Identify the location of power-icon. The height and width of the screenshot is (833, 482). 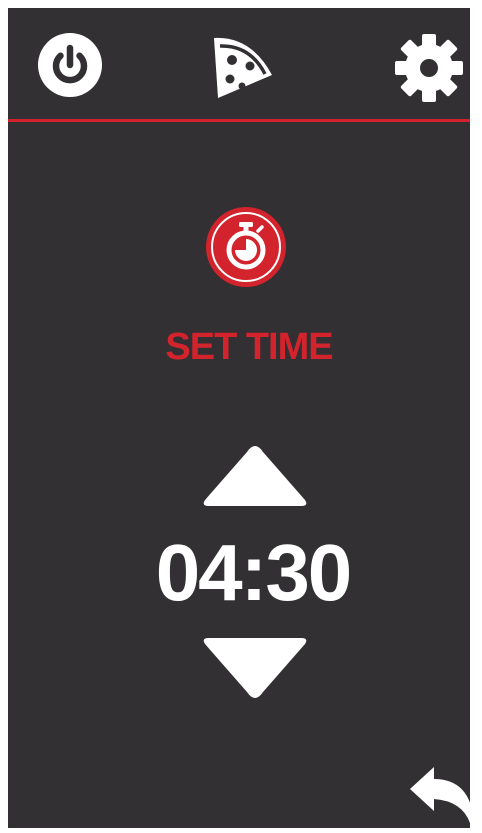
(70, 65).